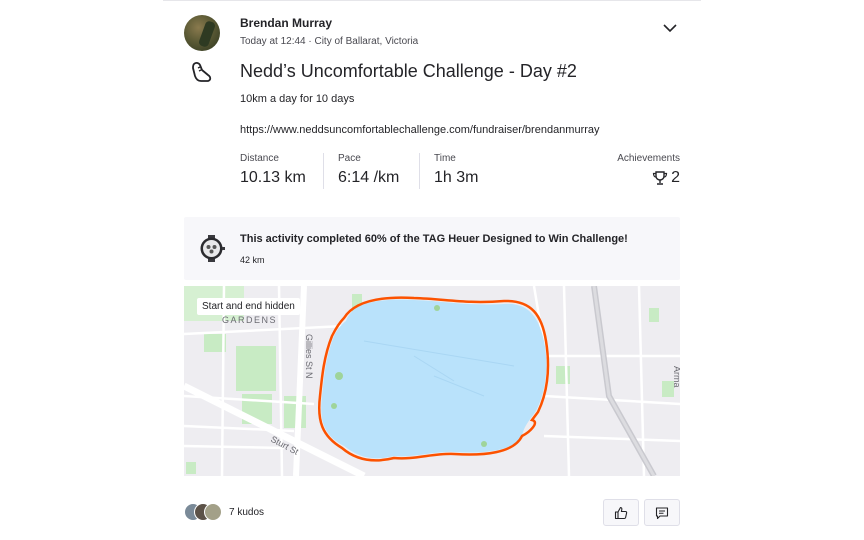  Describe the element at coordinates (648, 170) in the screenshot. I see `achievements: Achievements 2` at that location.